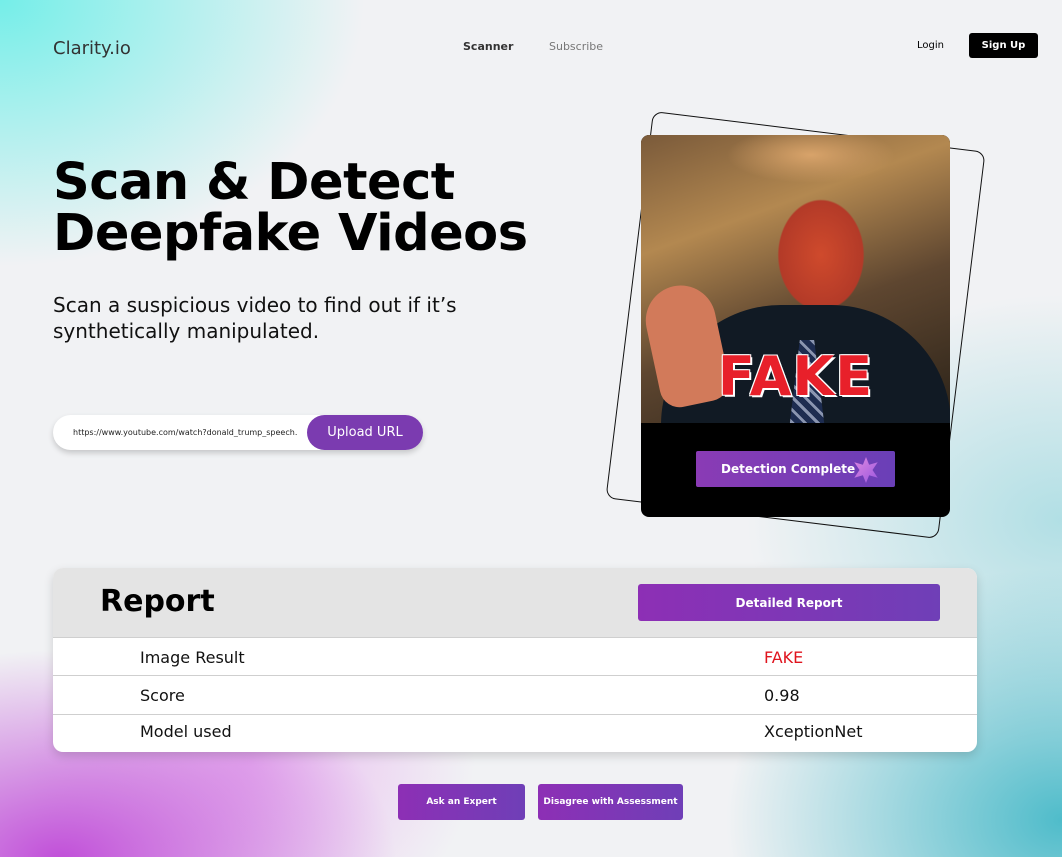 The width and height of the screenshot is (1062, 857). I want to click on sparkle-icon, so click(866, 470).